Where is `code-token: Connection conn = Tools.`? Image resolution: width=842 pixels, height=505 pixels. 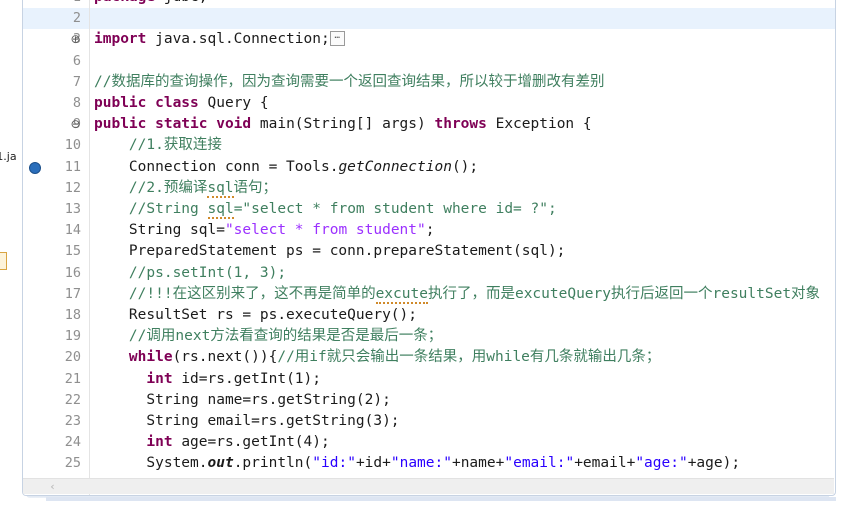
code-token: Connection conn = Tools. is located at coordinates (216, 166).